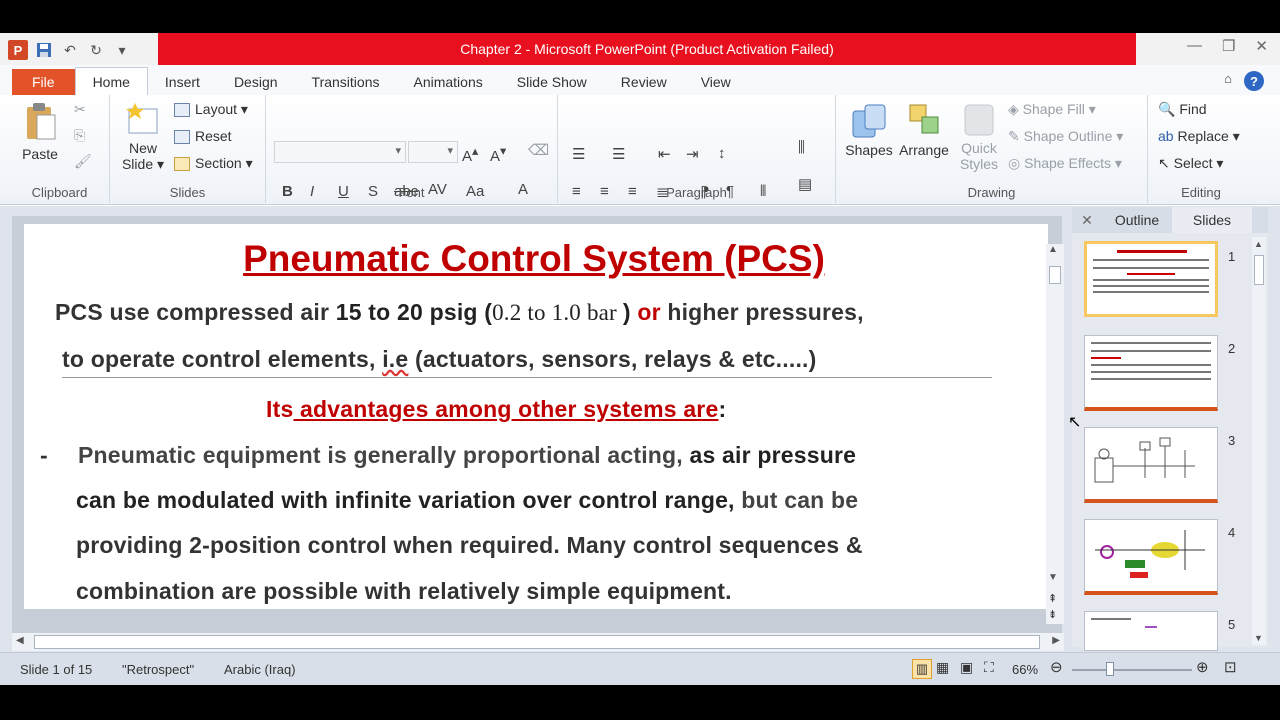 The width and height of the screenshot is (1280, 720). Describe the element at coordinates (1087, 220) in the screenshot. I see `close-pane-icon: ✕` at that location.